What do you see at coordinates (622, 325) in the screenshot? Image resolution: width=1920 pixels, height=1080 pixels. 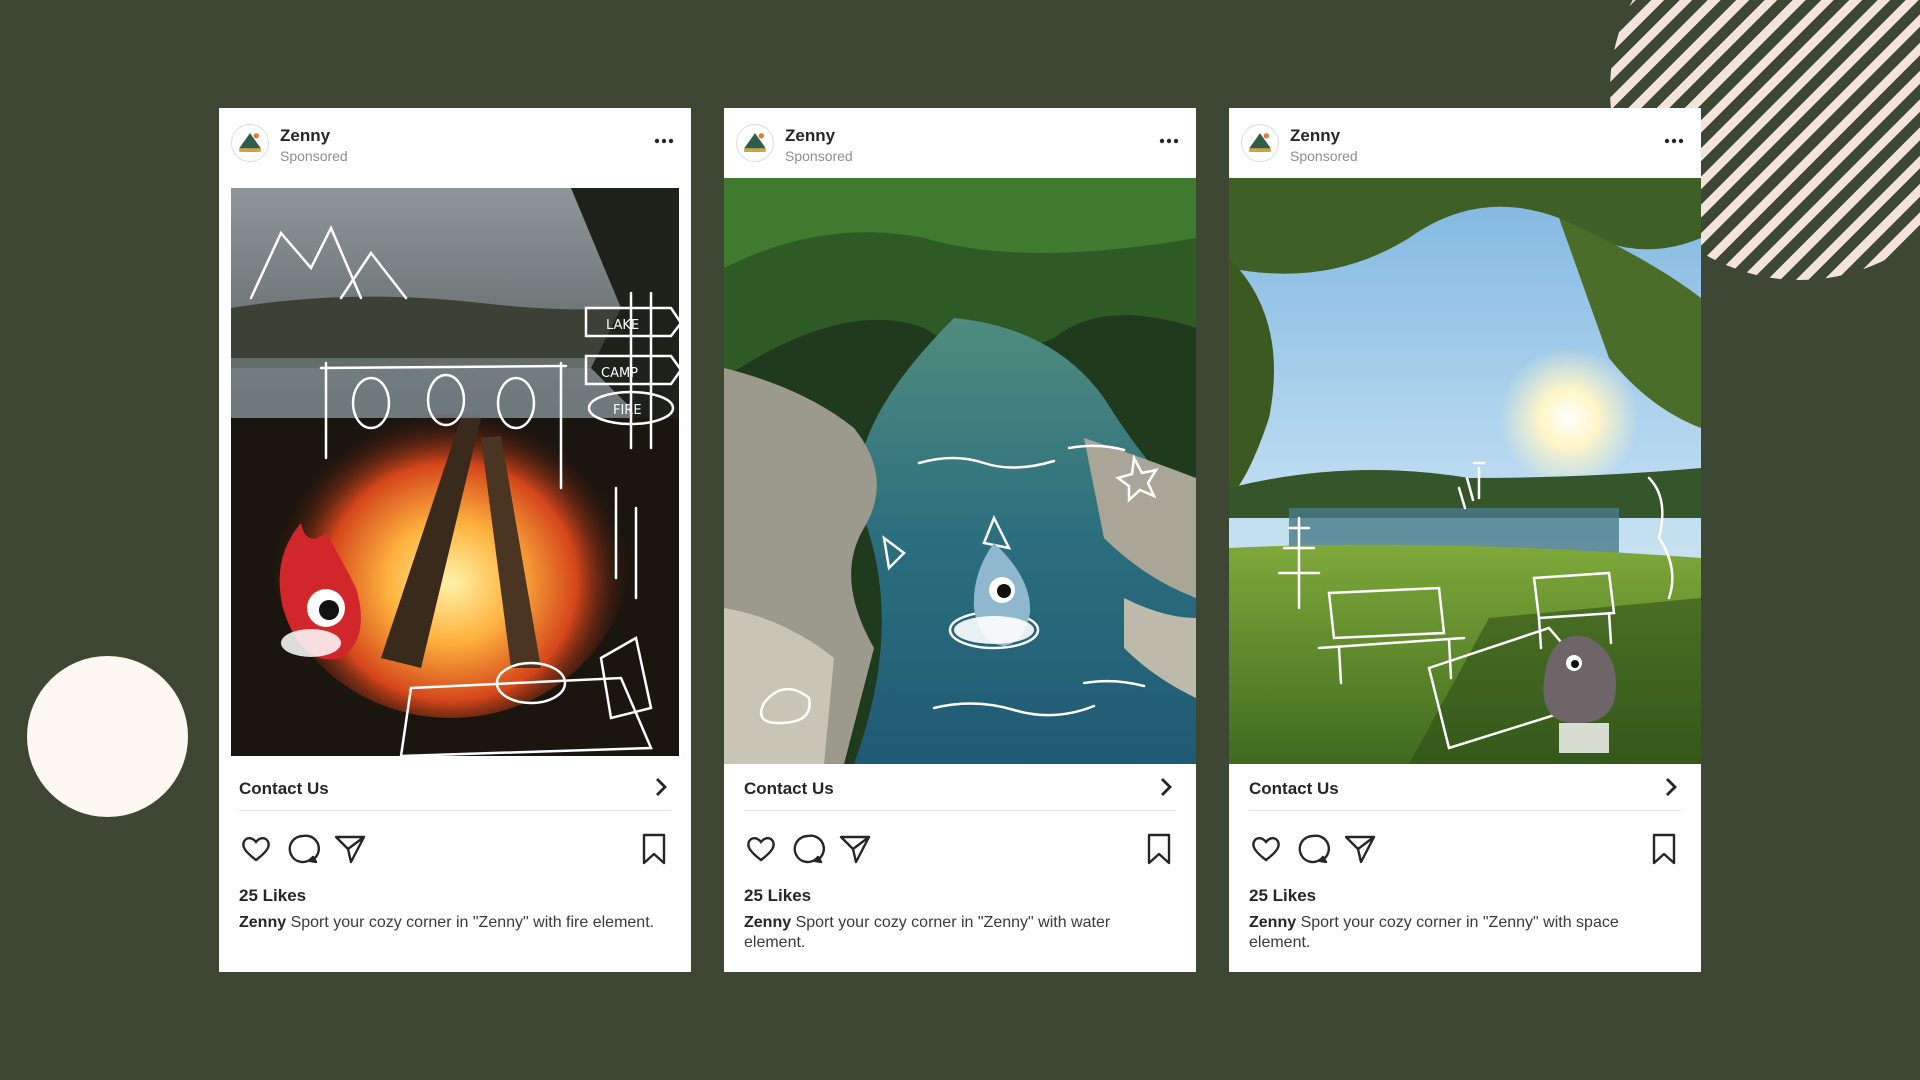 I see `svg-text: LAKE` at bounding box center [622, 325].